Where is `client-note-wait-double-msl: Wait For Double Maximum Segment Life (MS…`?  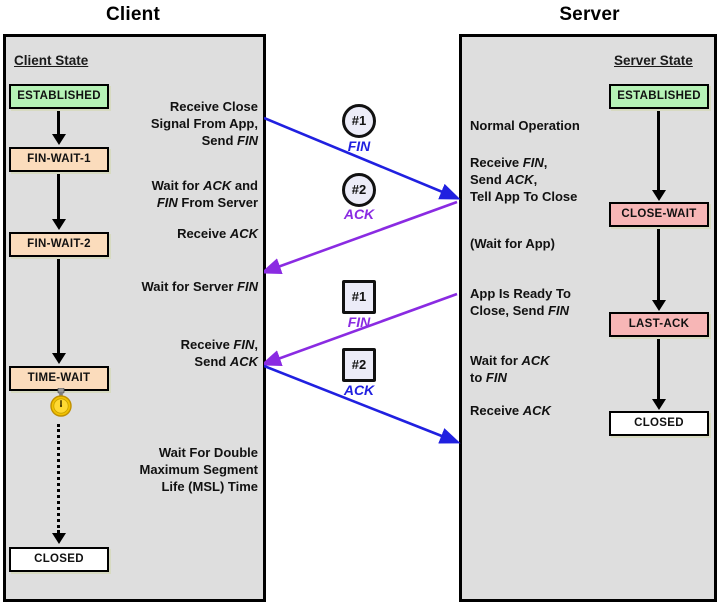
client-note-wait-double-msl: Wait For Double Maximum Segment Life (MS… is located at coordinates (179, 469).